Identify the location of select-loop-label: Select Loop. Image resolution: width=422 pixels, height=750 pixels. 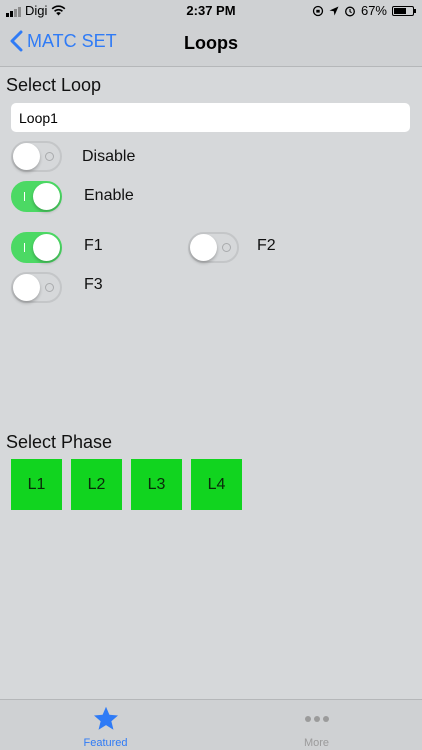
(54, 85).